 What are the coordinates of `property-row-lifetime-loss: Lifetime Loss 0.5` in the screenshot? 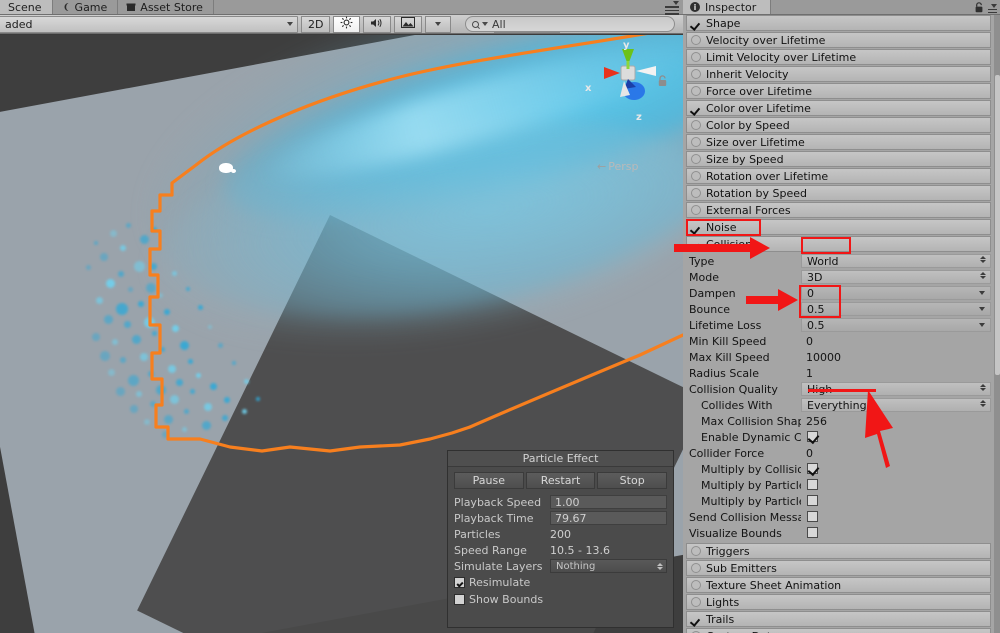 It's located at (838, 325).